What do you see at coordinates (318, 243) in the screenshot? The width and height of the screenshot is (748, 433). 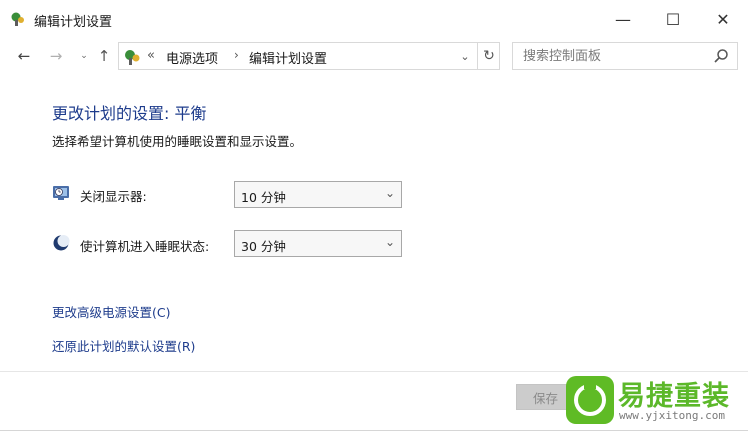 I see `sleep-select: 30 分钟 ⌄` at bounding box center [318, 243].